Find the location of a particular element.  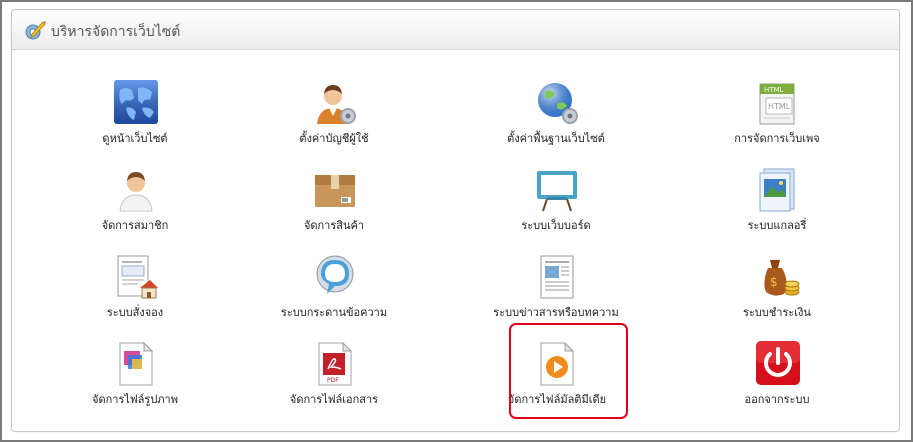

member-icon is located at coordinates (136, 192).